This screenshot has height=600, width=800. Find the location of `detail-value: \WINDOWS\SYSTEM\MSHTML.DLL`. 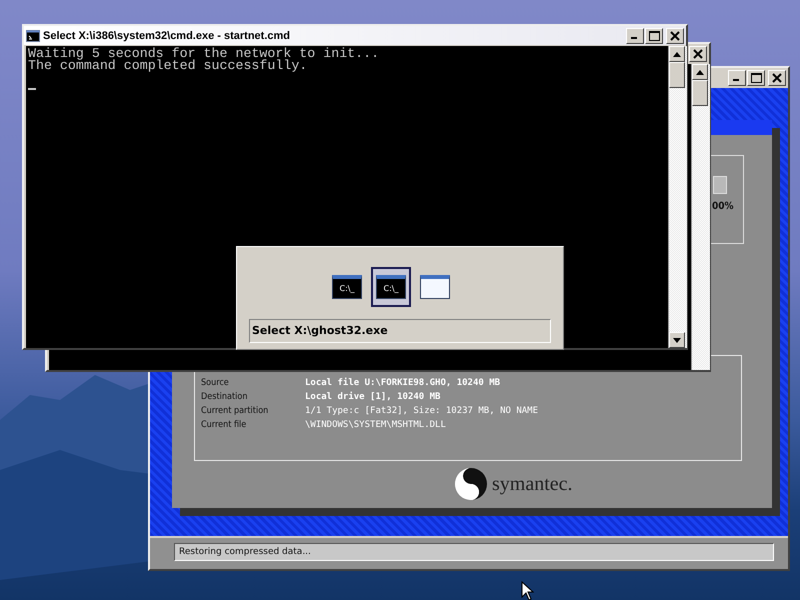

detail-value: \WINDOWS\SYSTEM\MSHTML.DLL is located at coordinates (376, 425).